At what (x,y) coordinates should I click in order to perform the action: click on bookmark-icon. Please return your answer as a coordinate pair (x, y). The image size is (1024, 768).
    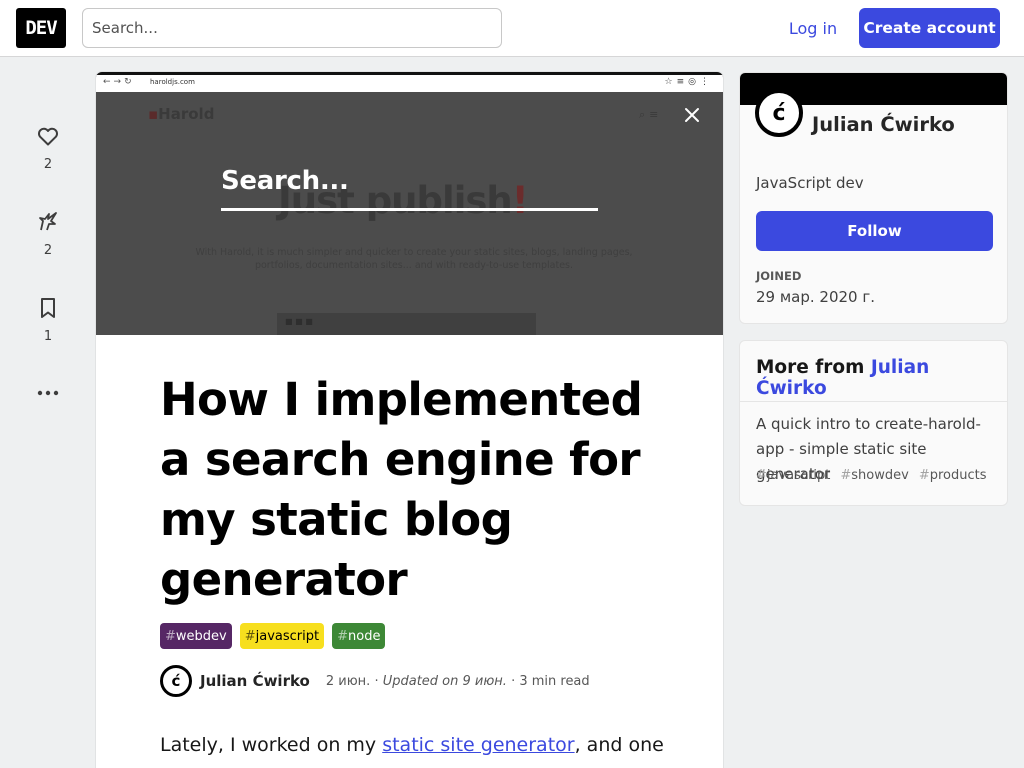
    Looking at the image, I should click on (48, 308).